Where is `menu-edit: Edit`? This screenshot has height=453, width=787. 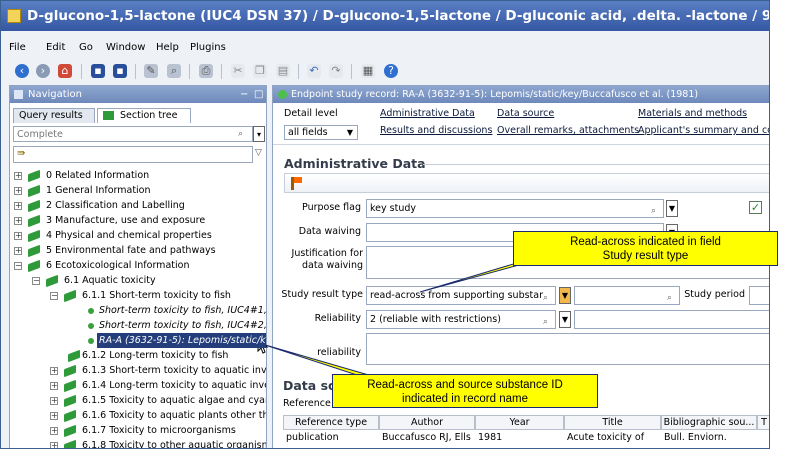
menu-edit: Edit is located at coordinates (55, 47).